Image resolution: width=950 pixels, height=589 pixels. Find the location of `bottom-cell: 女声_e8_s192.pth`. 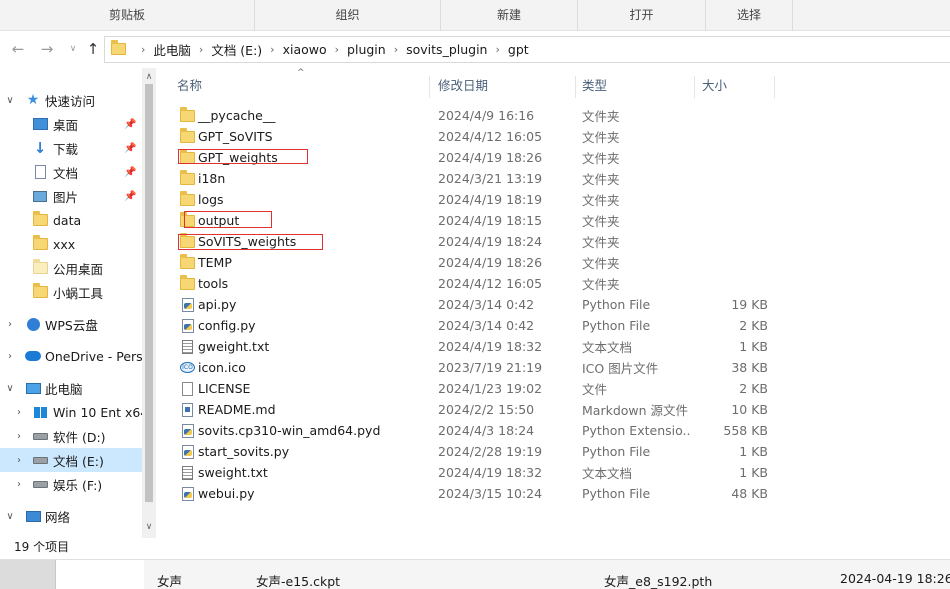

bottom-cell: 女声_e8_s192.pth is located at coordinates (658, 580).